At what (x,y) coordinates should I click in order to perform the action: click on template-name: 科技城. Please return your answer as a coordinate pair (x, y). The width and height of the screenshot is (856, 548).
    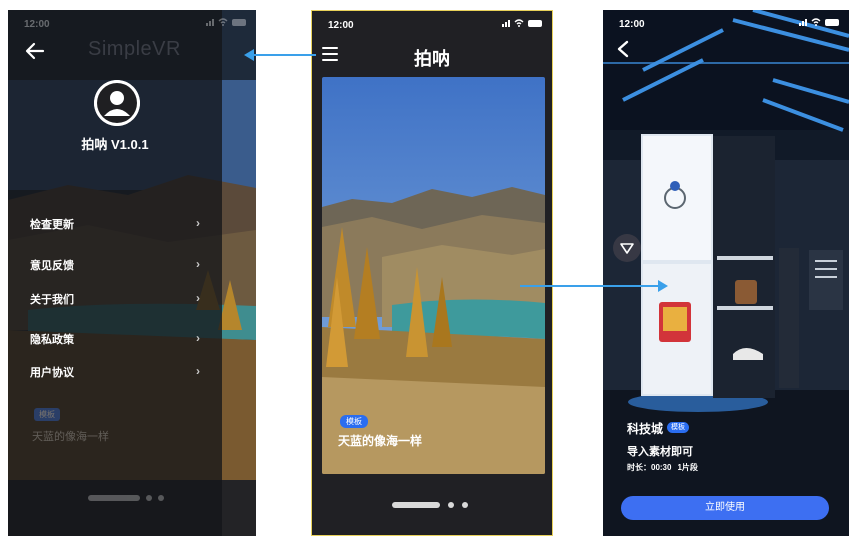
    Looking at the image, I should click on (645, 429).